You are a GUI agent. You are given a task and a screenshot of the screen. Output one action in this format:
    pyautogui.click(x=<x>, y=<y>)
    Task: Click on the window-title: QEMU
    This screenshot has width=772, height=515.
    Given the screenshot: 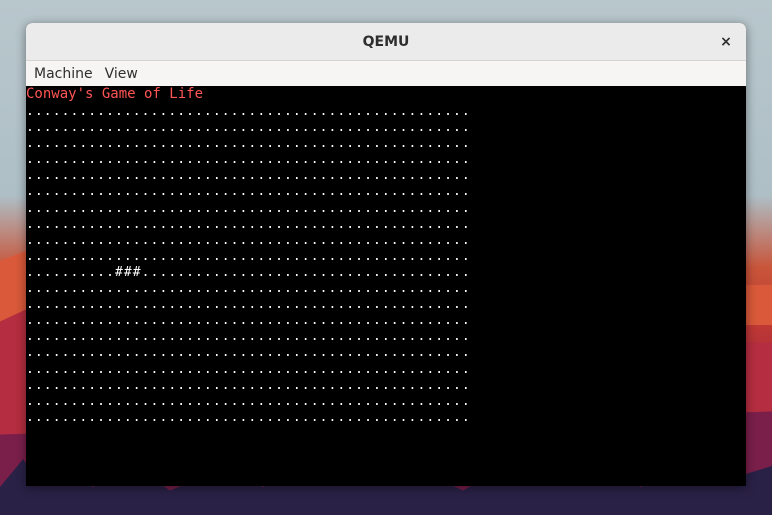 What is the action you would take?
    pyautogui.click(x=386, y=41)
    